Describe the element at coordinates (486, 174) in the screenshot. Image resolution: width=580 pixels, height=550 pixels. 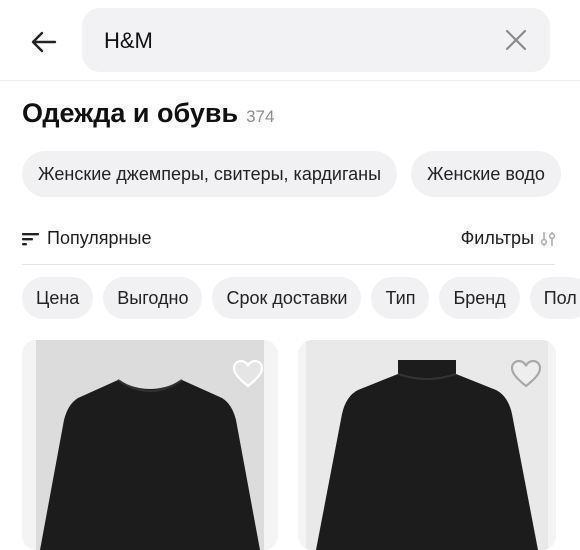
I see `category-chip-waterproof: Женские водо` at that location.